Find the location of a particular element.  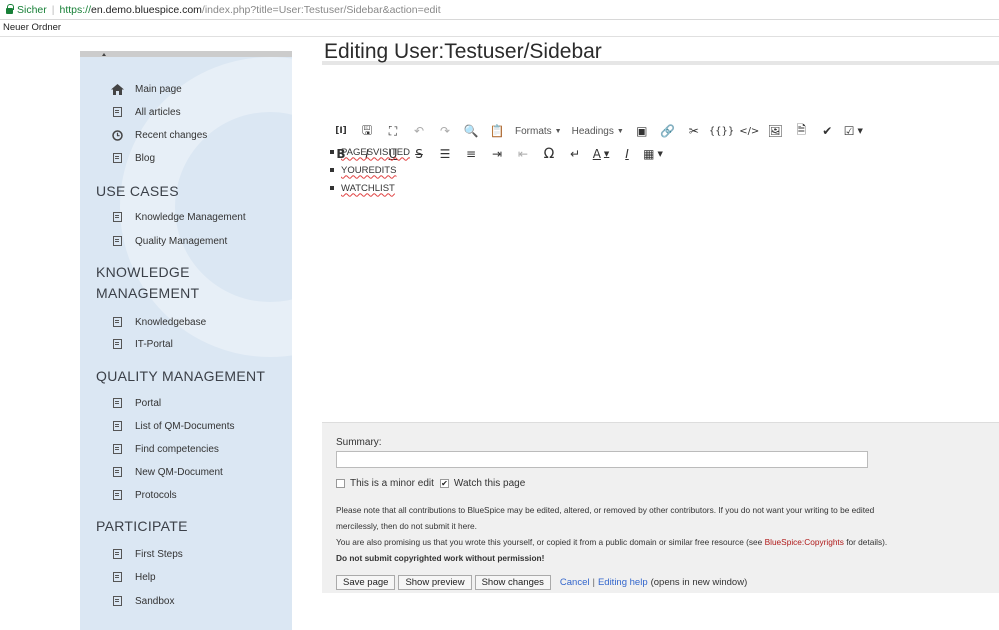

sidebar-item-find-competencies: Find competencies is located at coordinates (164, 449).